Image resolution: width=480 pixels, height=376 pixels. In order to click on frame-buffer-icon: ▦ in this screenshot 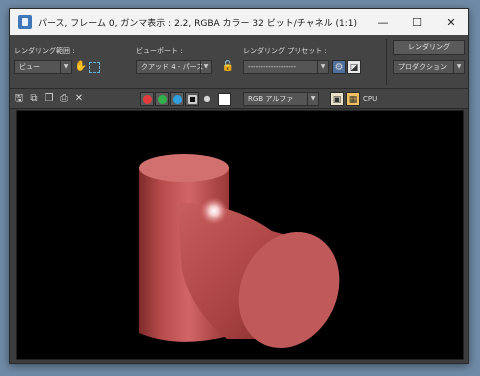, I will do `click(353, 99)`.